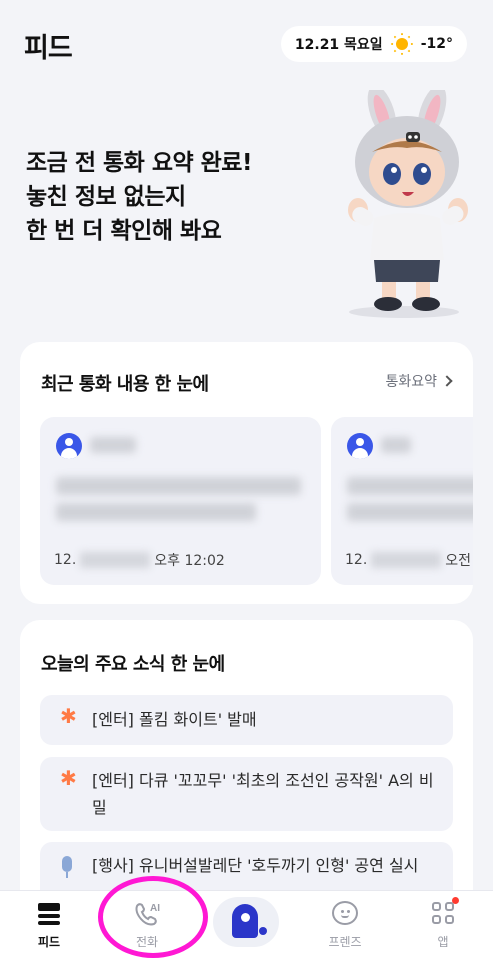 Image resolution: width=493 pixels, height=960 pixels. I want to click on call-time: 오전, so click(458, 561).